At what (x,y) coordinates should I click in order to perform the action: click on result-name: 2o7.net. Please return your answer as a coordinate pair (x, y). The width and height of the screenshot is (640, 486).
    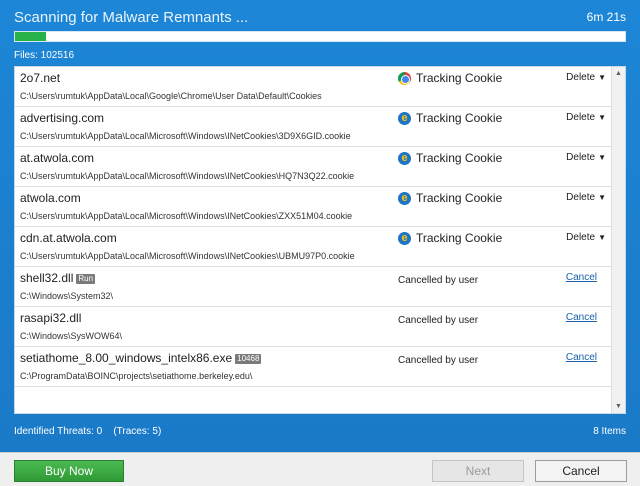
    Looking at the image, I should click on (40, 78).